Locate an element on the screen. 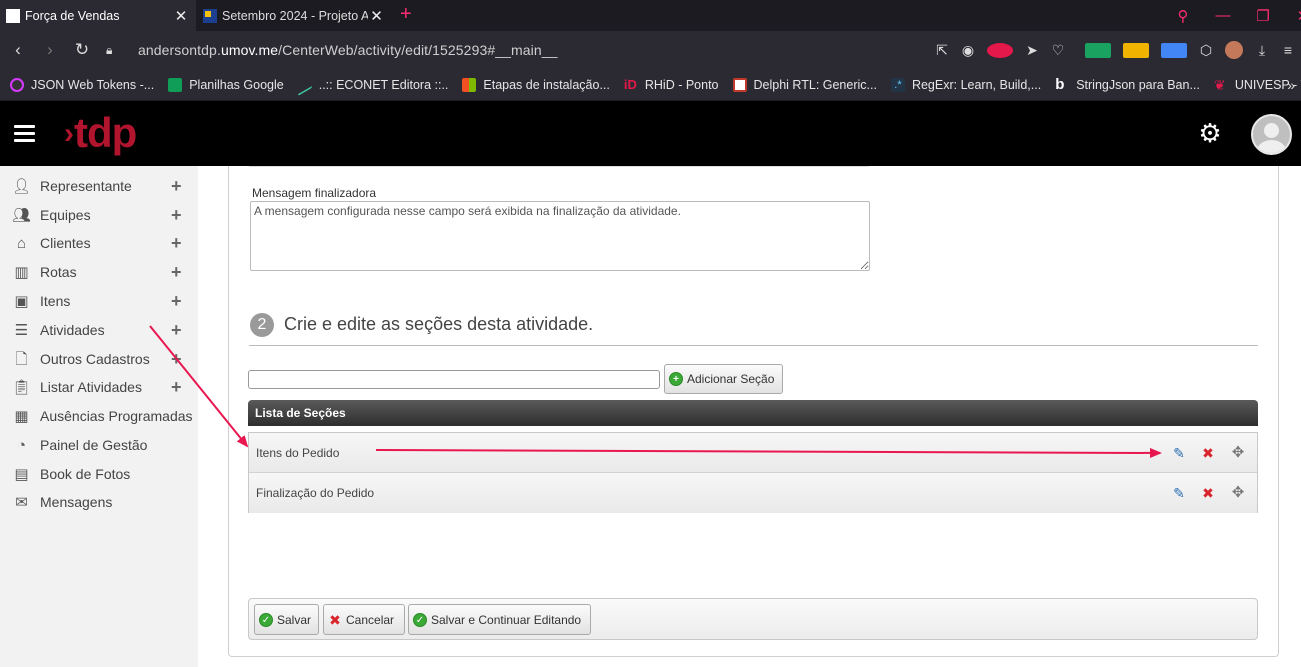  final-message-textarea is located at coordinates (560, 236).